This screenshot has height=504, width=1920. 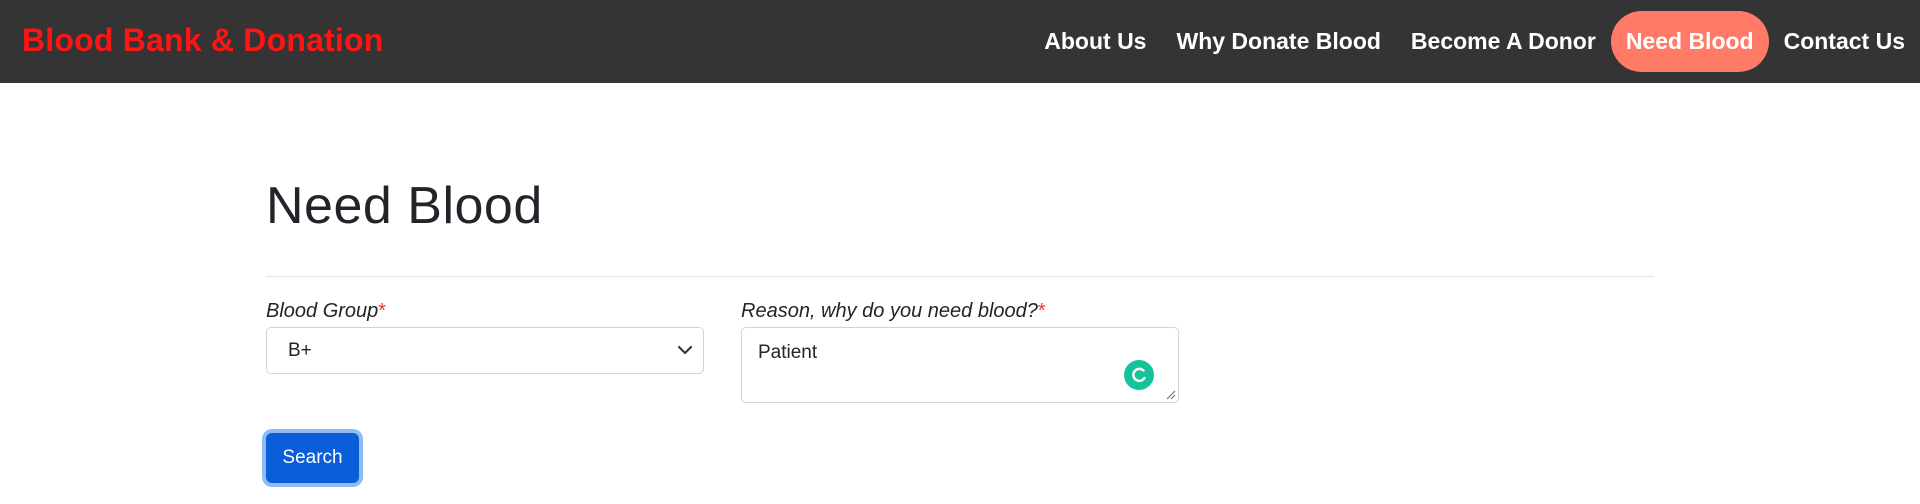 I want to click on title-divider, so click(x=960, y=276).